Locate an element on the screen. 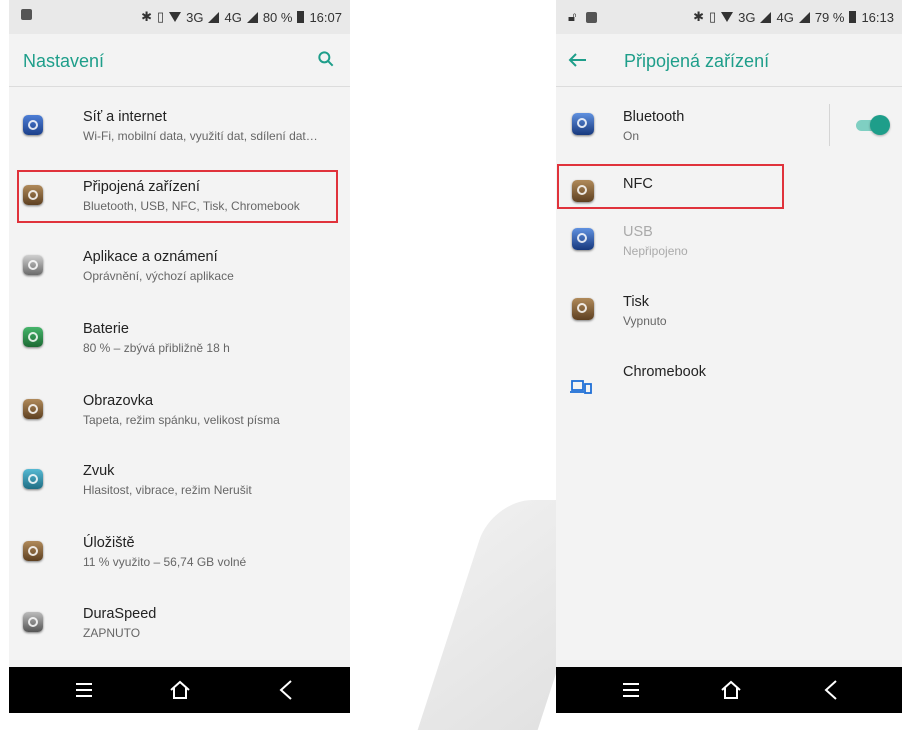 The image size is (903, 730). print-item: Tisk Vypnuto is located at coordinates (729, 319).